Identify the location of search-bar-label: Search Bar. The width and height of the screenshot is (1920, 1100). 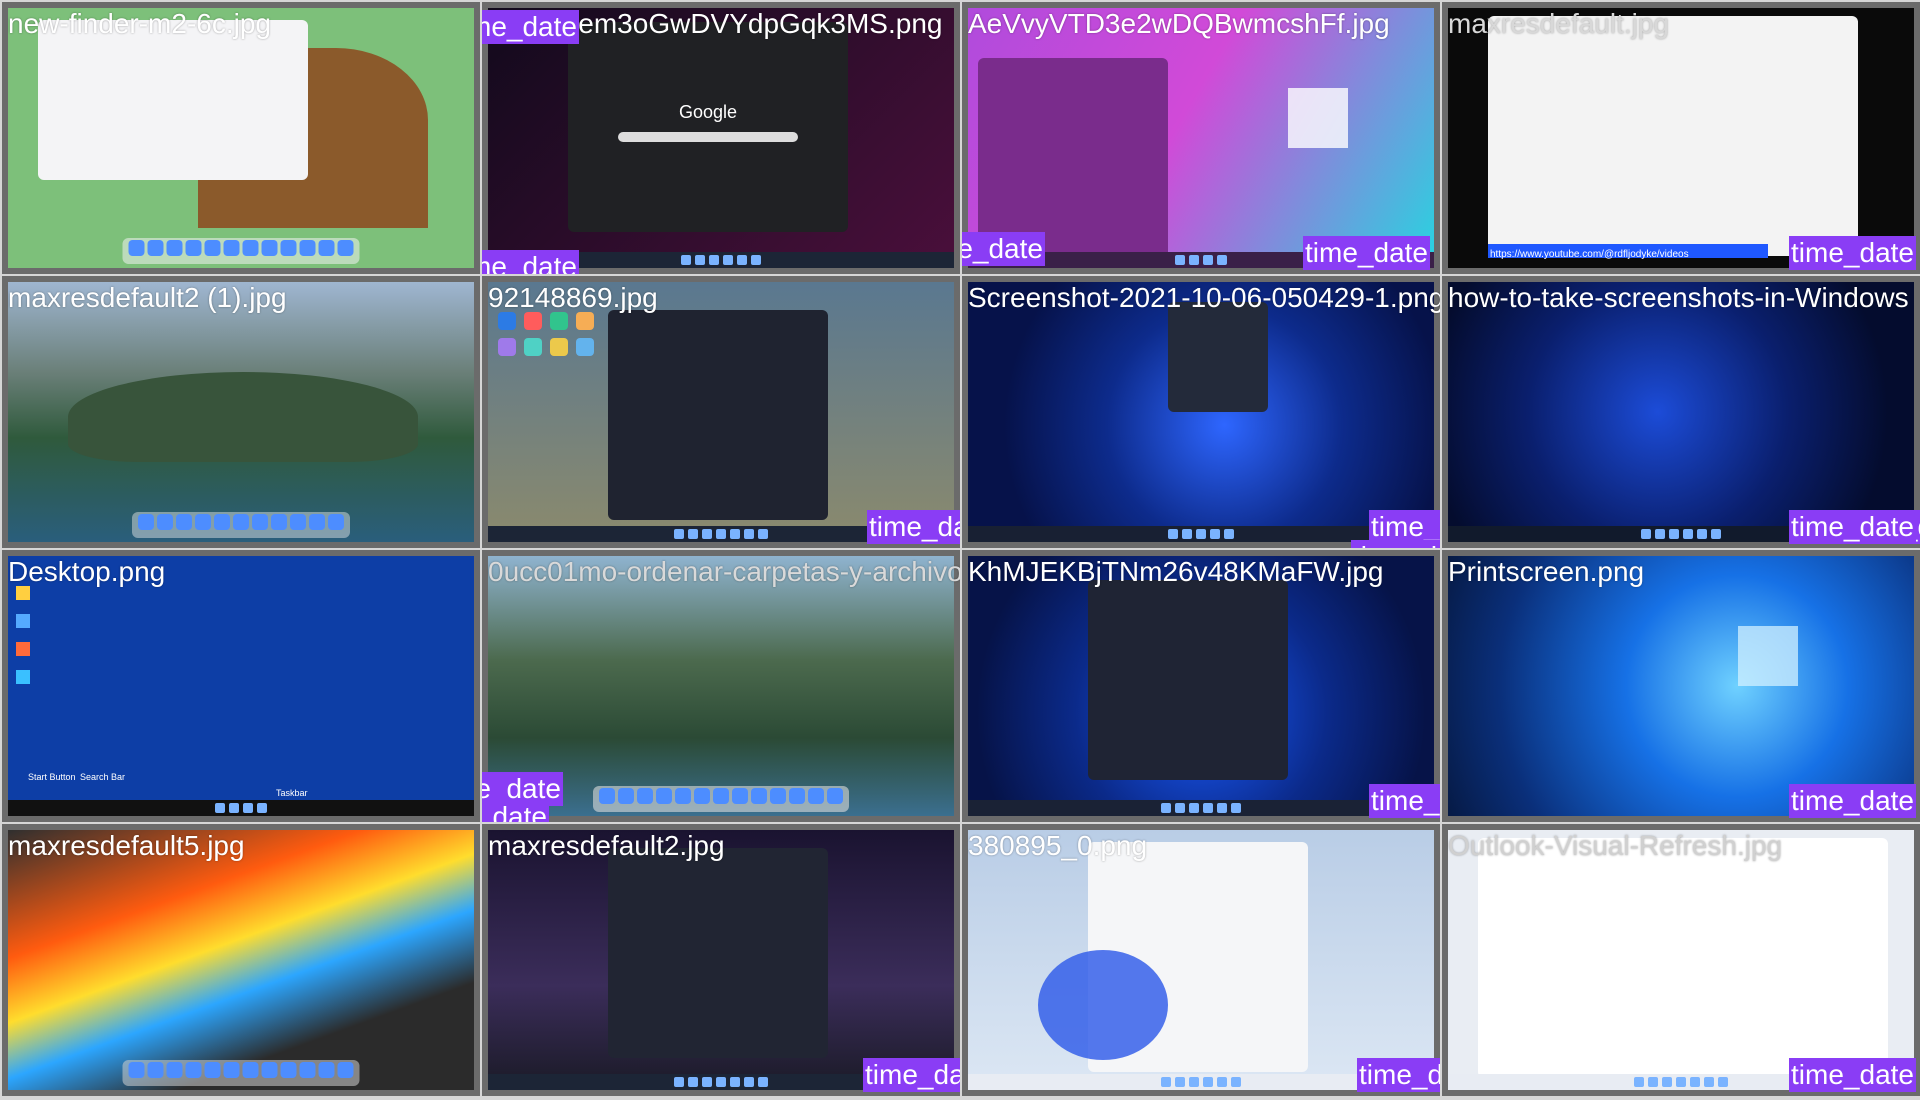
(103, 777).